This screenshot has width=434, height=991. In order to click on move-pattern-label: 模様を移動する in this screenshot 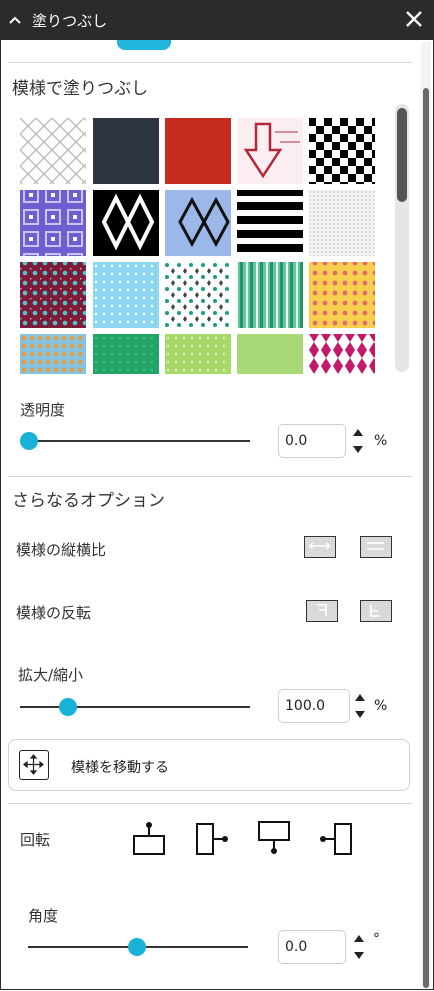, I will do `click(120, 768)`.